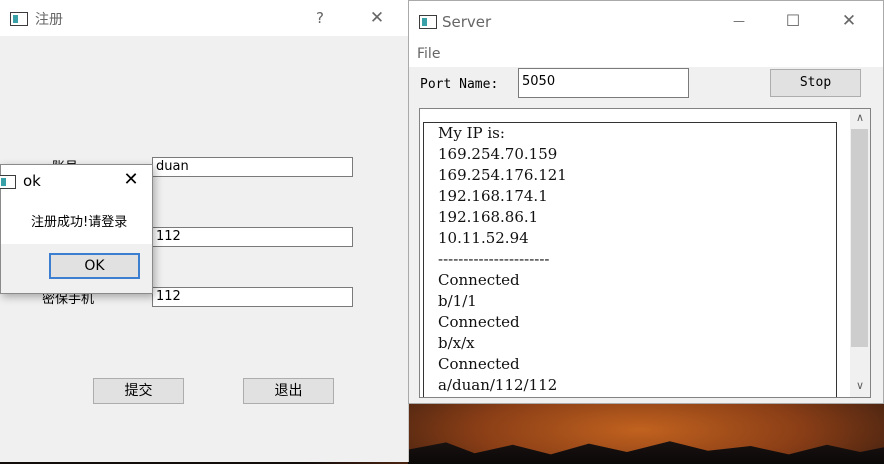 Image resolution: width=884 pixels, height=464 pixels. What do you see at coordinates (488, 217) in the screenshot?
I see `log-line: 192.168.86.1` at bounding box center [488, 217].